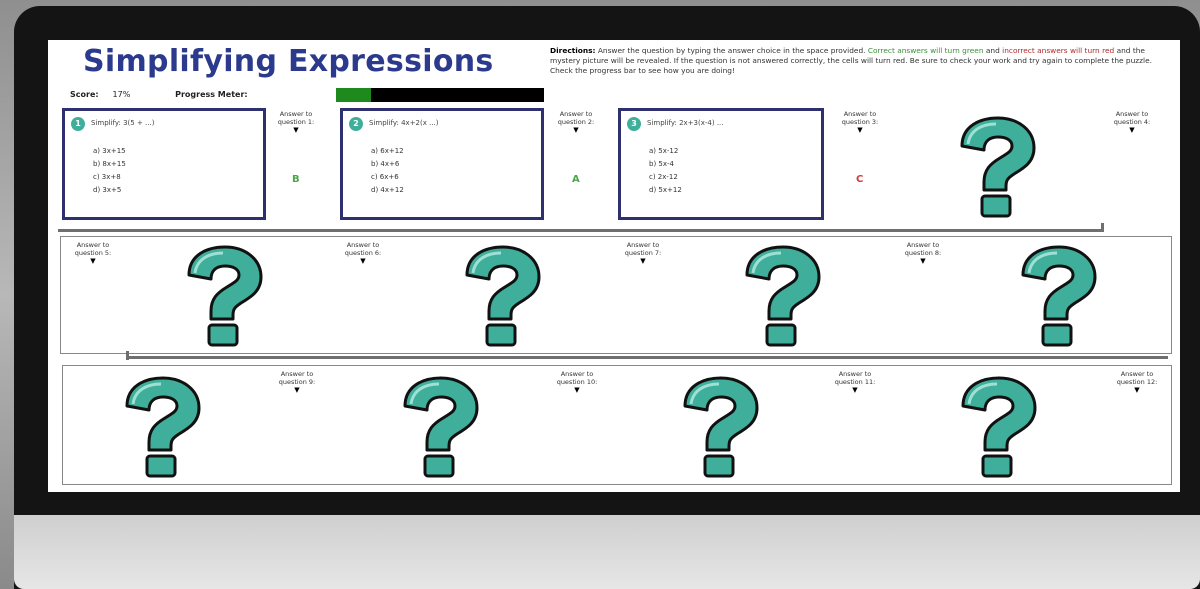  What do you see at coordinates (385, 164) in the screenshot?
I see `choice-b: b) 4x+6` at bounding box center [385, 164].